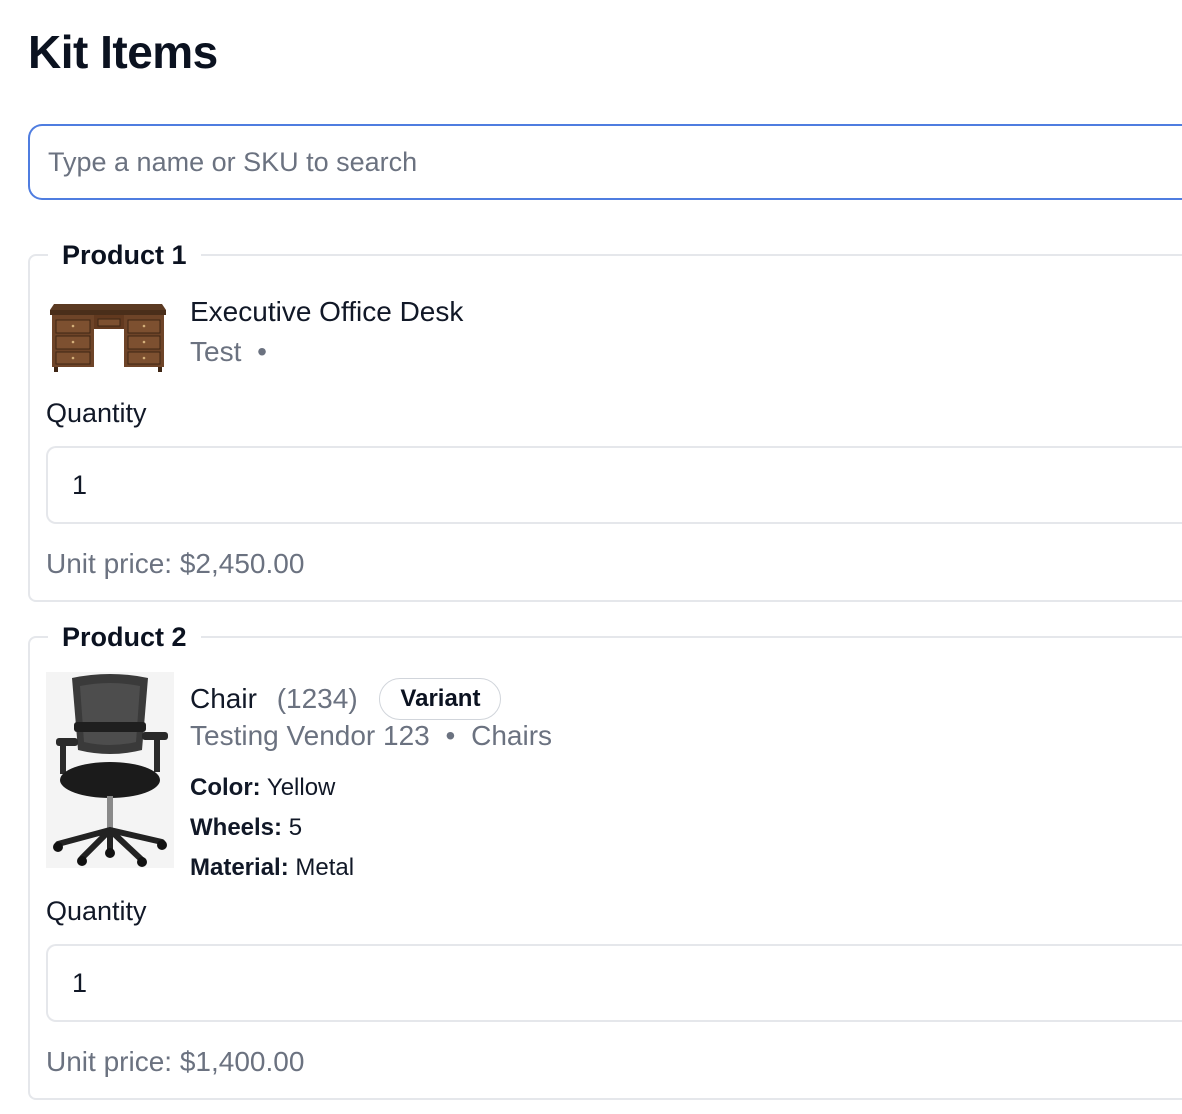 The height and width of the screenshot is (1114, 1182). I want to click on attribute-row: Wheels: 5, so click(246, 828).